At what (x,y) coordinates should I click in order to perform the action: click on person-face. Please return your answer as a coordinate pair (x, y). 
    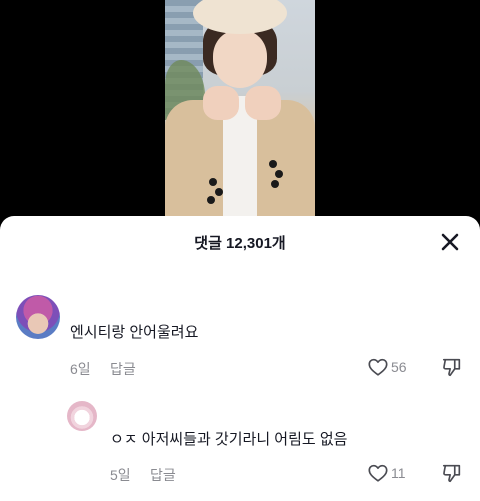
    Looking at the image, I should click on (240, 59).